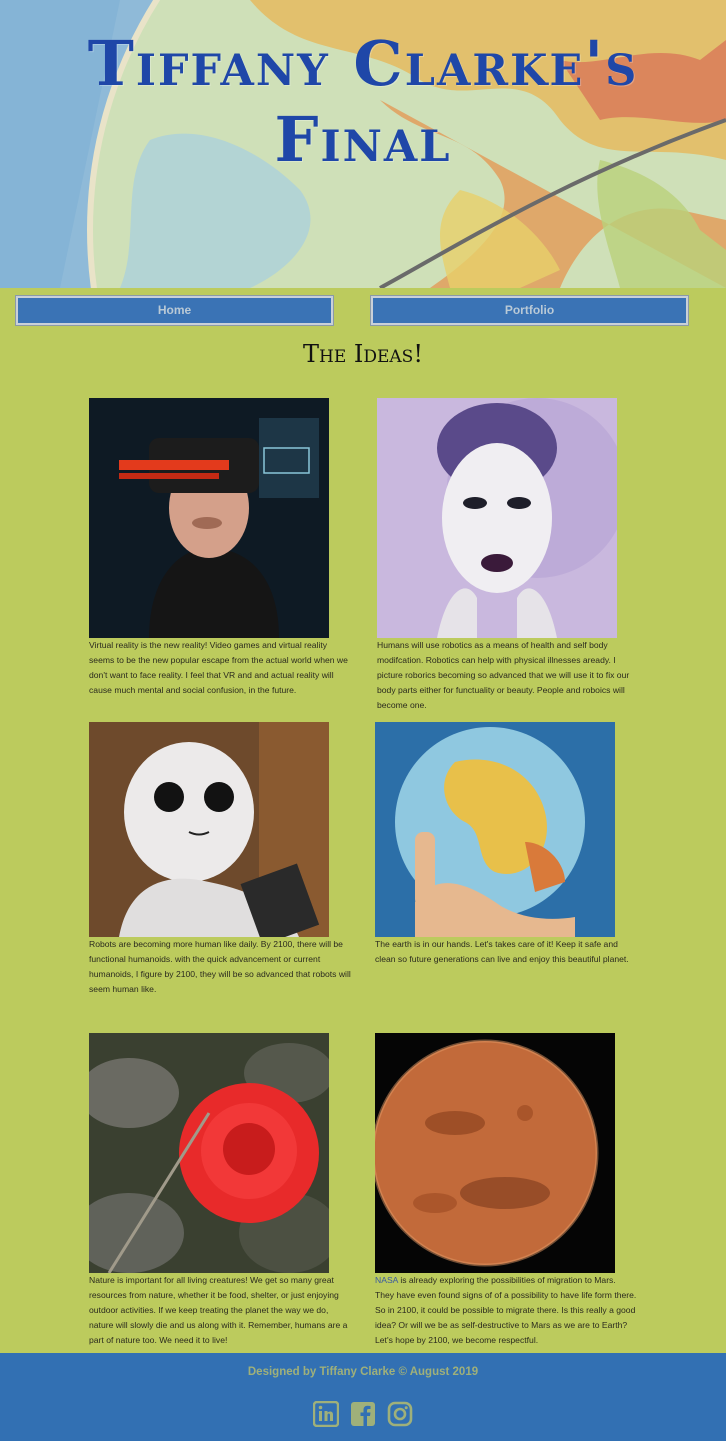  What do you see at coordinates (363, 1397) in the screenshot?
I see `footer: Designed by Tiffany Clarke © August 2019` at bounding box center [363, 1397].